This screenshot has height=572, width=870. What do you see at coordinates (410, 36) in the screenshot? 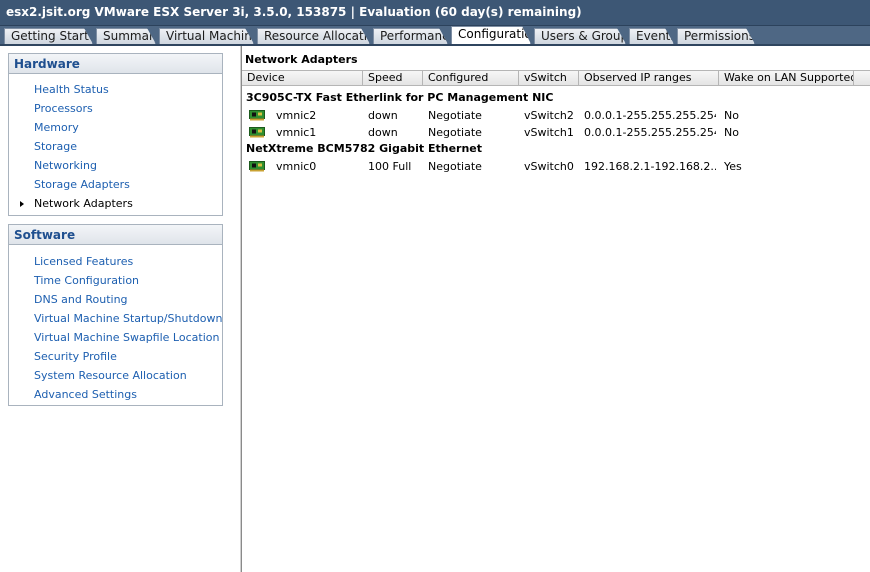
I see `tab-performance: Performance` at bounding box center [410, 36].